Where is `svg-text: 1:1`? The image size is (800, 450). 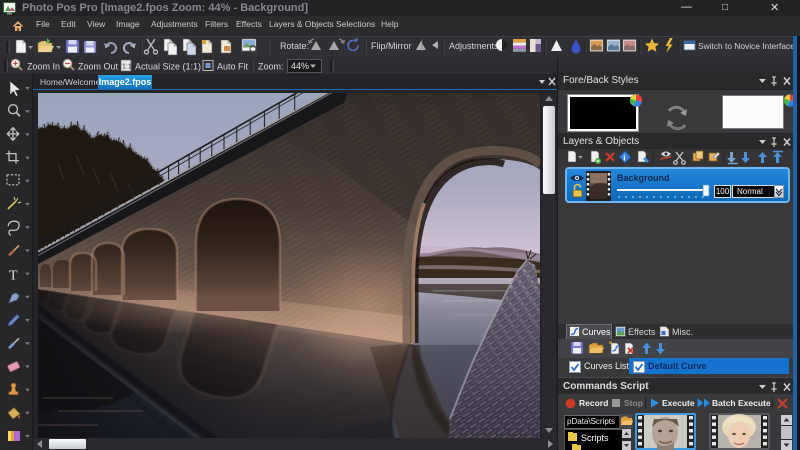 svg-text: 1:1 is located at coordinates (127, 67).